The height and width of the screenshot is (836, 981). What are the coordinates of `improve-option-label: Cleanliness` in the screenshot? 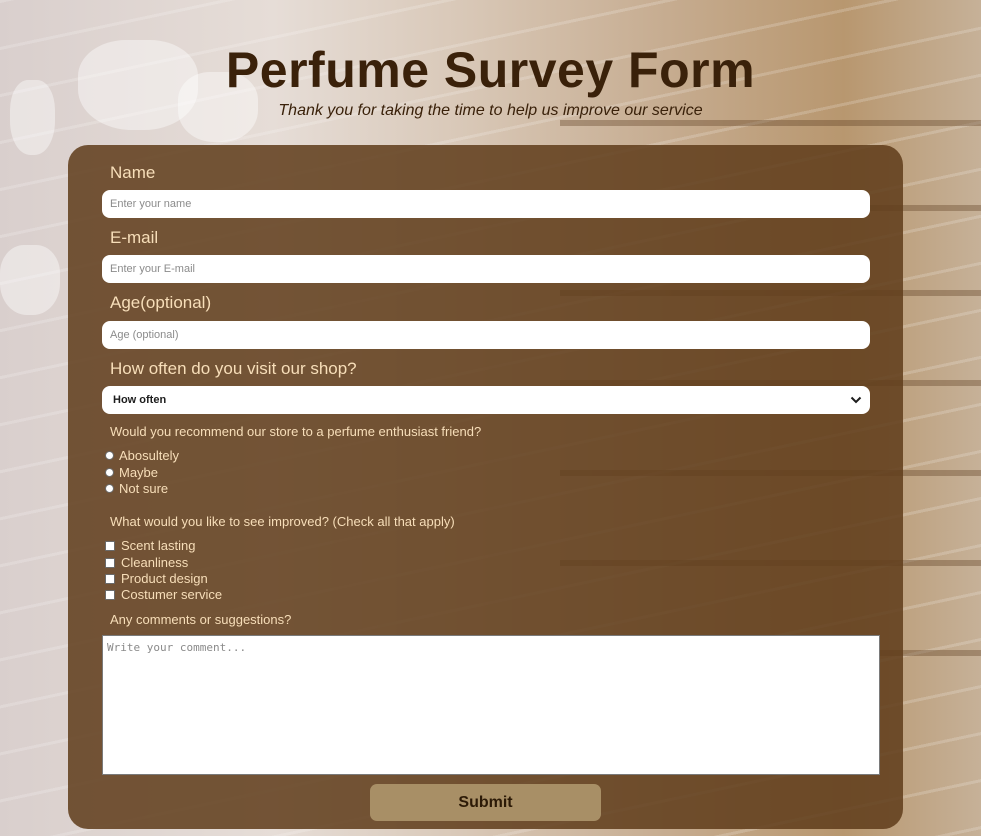 It's located at (155, 562).